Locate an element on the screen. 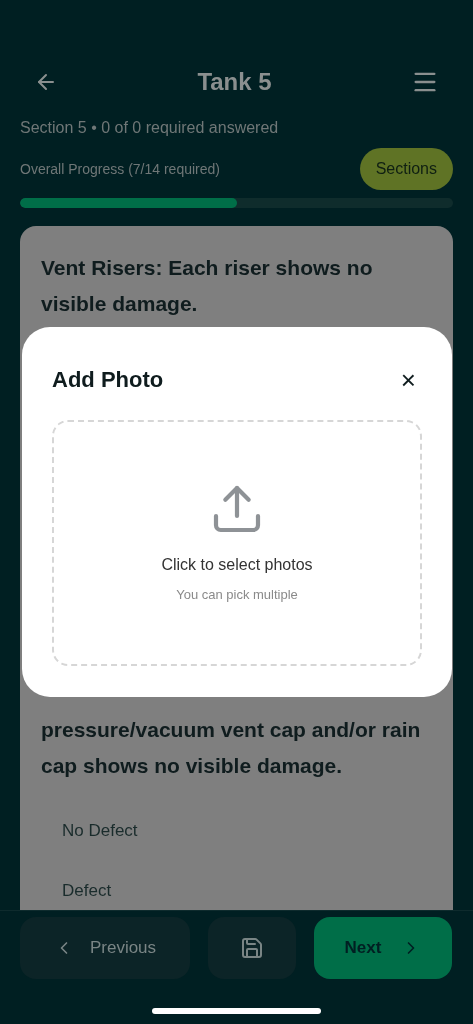 This screenshot has width=473, height=1024. dropzone-title: Click to select photos is located at coordinates (237, 565).